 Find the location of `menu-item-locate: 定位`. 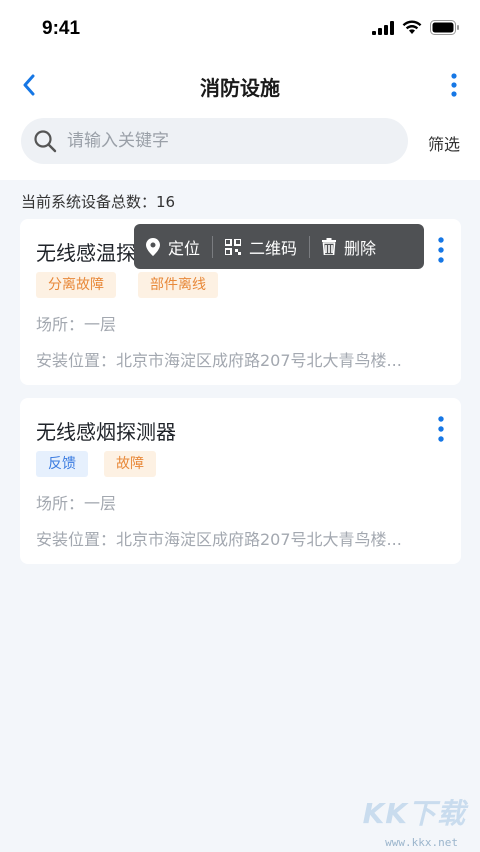

menu-item-locate: 定位 is located at coordinates (173, 246).